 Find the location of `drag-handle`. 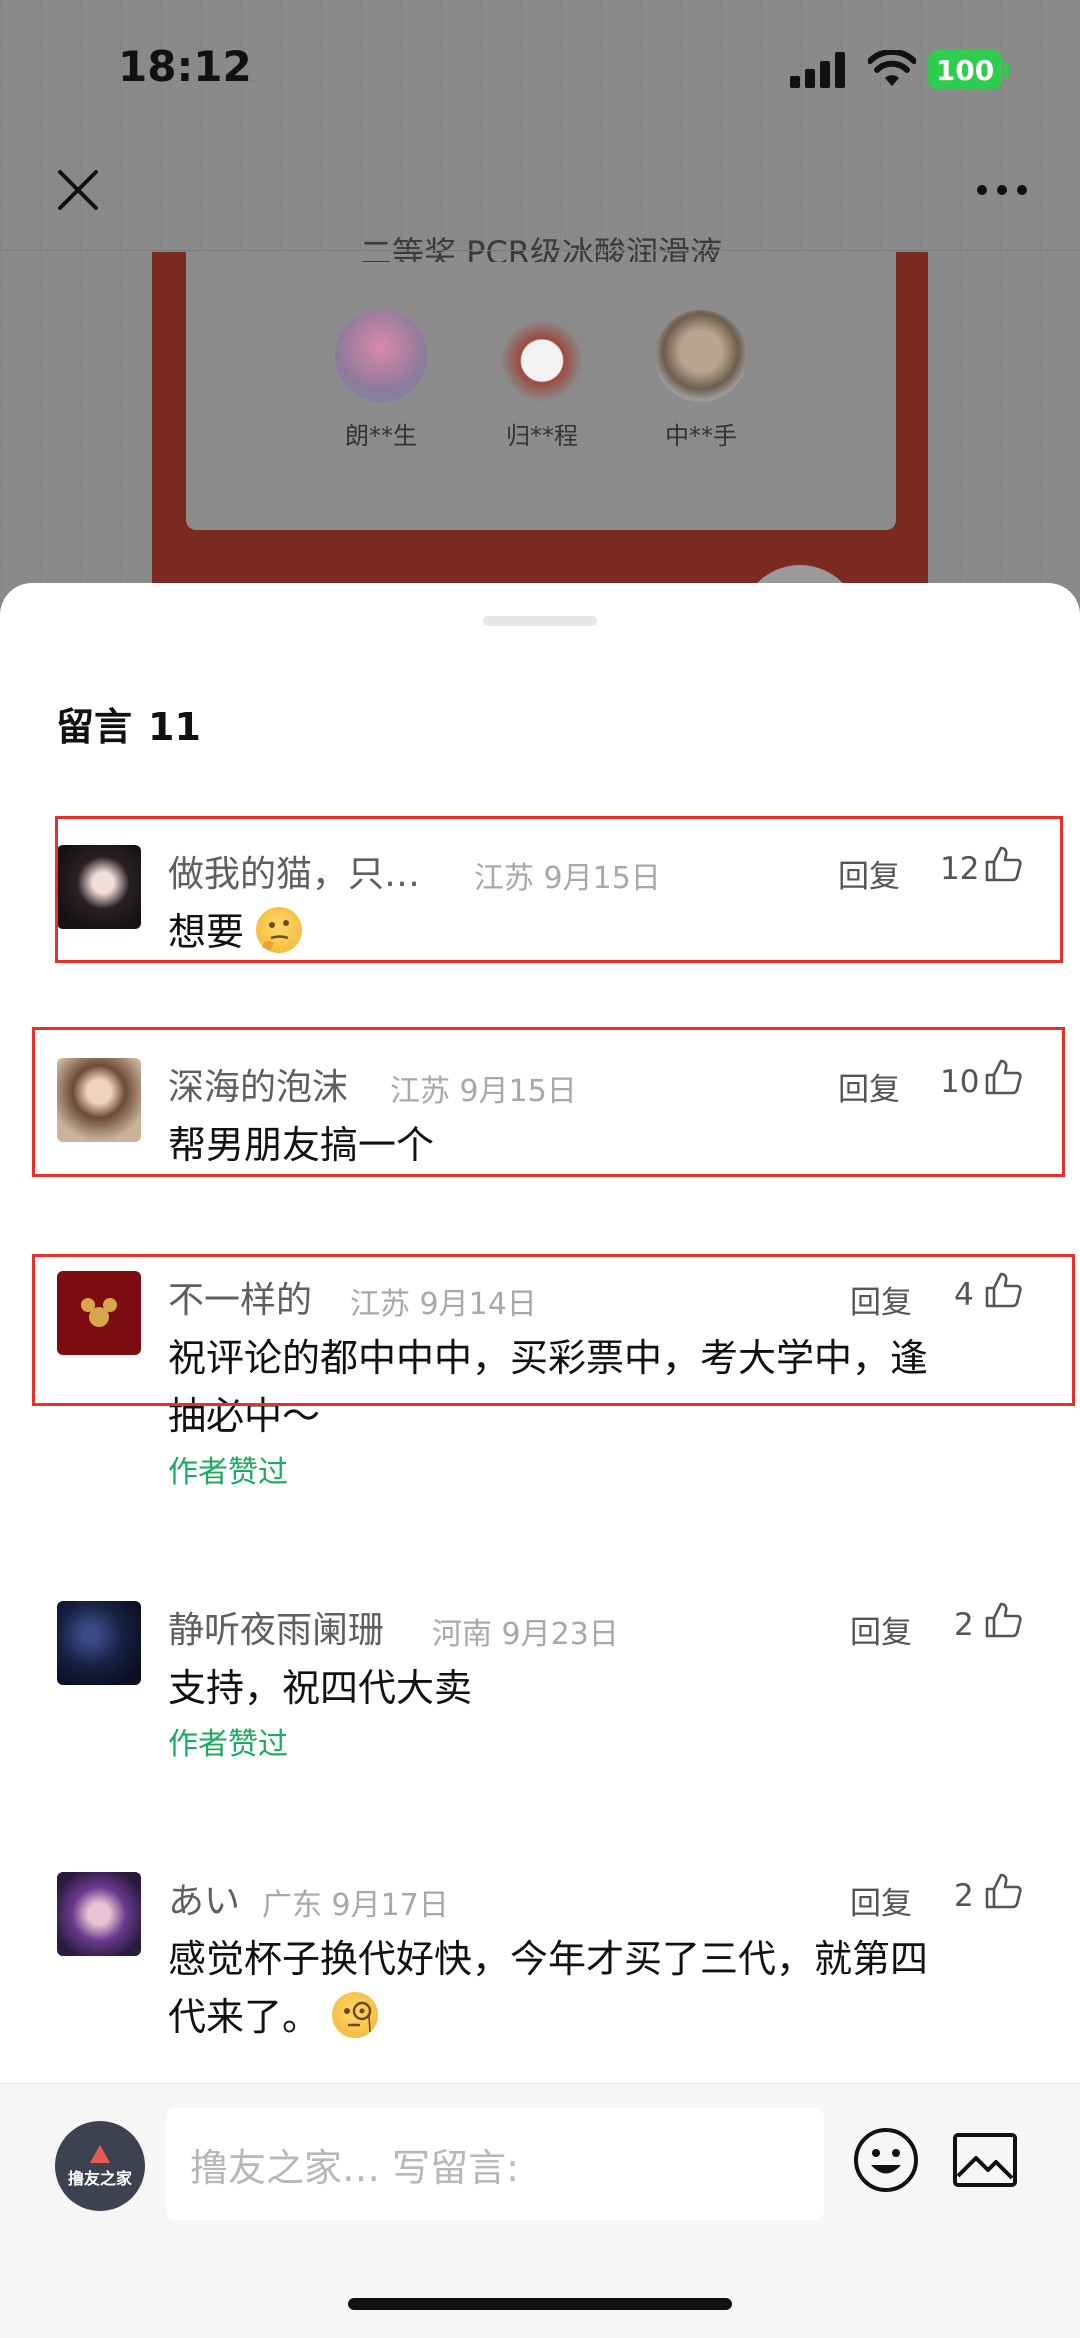

drag-handle is located at coordinates (540, 621).